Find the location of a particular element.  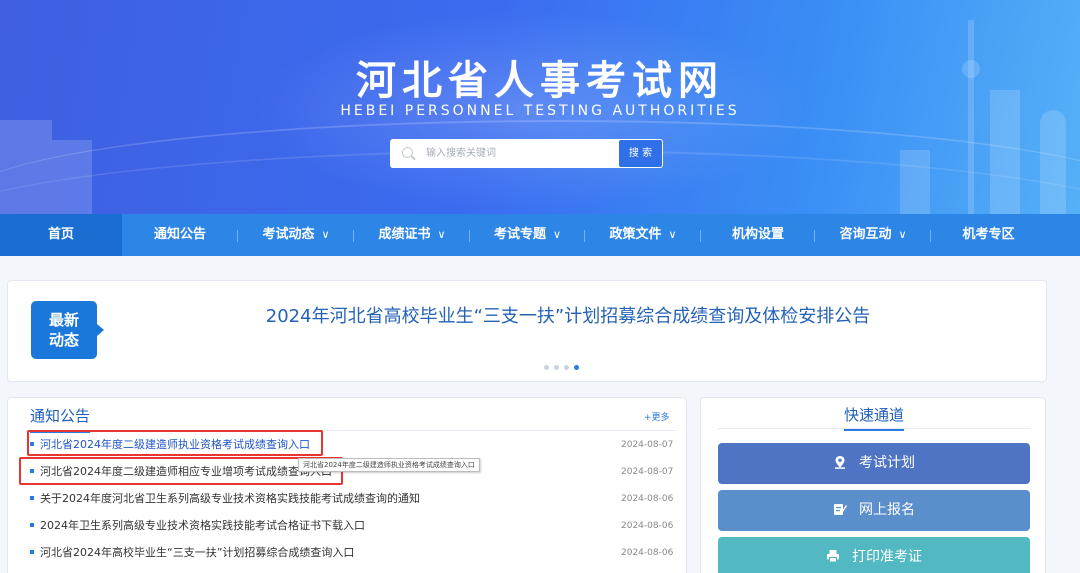

nav-item-exam-news: 考试动态 ∨ is located at coordinates (296, 235).